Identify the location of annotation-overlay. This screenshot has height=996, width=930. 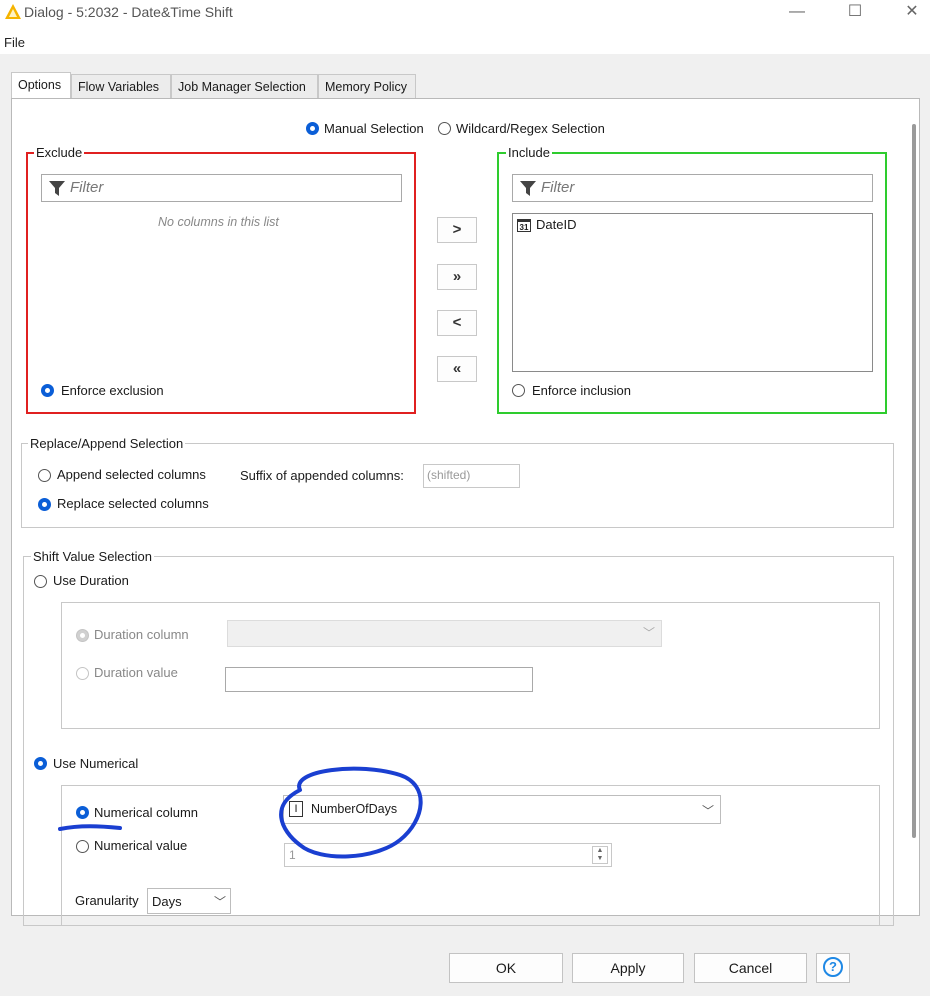
(240, 812).